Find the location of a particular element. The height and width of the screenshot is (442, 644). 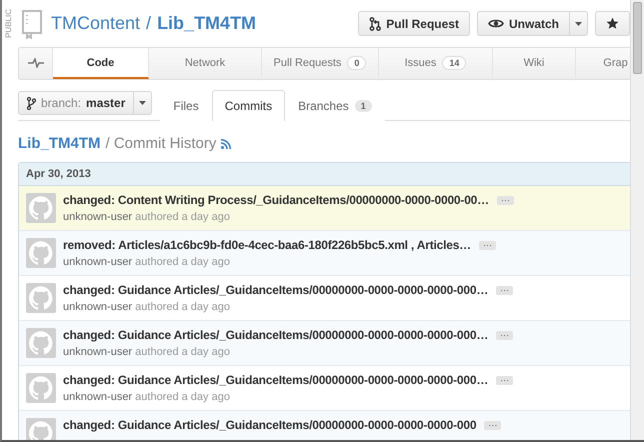

repo-icon is located at coordinates (32, 23).